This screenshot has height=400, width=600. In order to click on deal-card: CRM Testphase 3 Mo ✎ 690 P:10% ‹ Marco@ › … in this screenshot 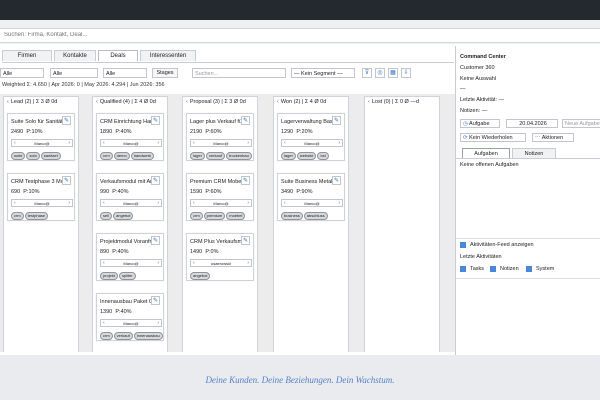, I will do `click(41, 197)`.